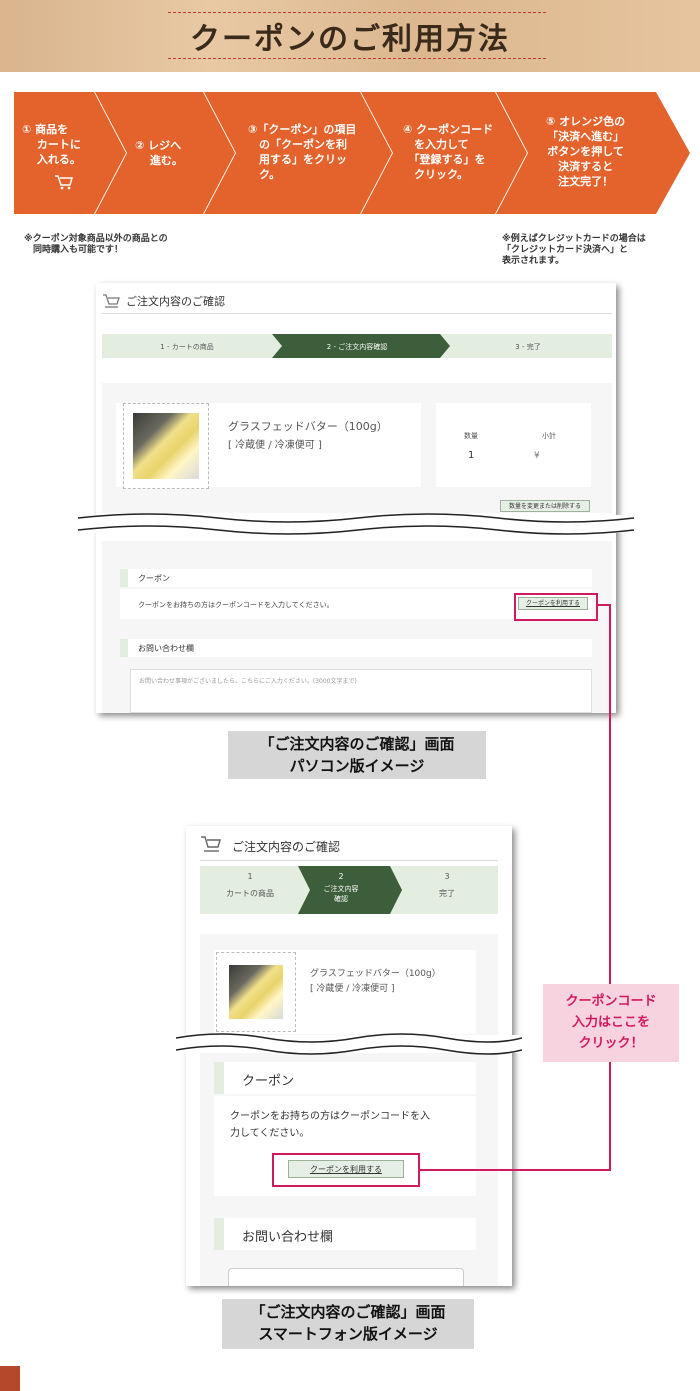  Describe the element at coordinates (361, 691) in the screenshot. I see `pc-inquiry-textarea: お問い合わせ事項がございましたら、こちらにご入力ください。(3000文字まで)` at that location.